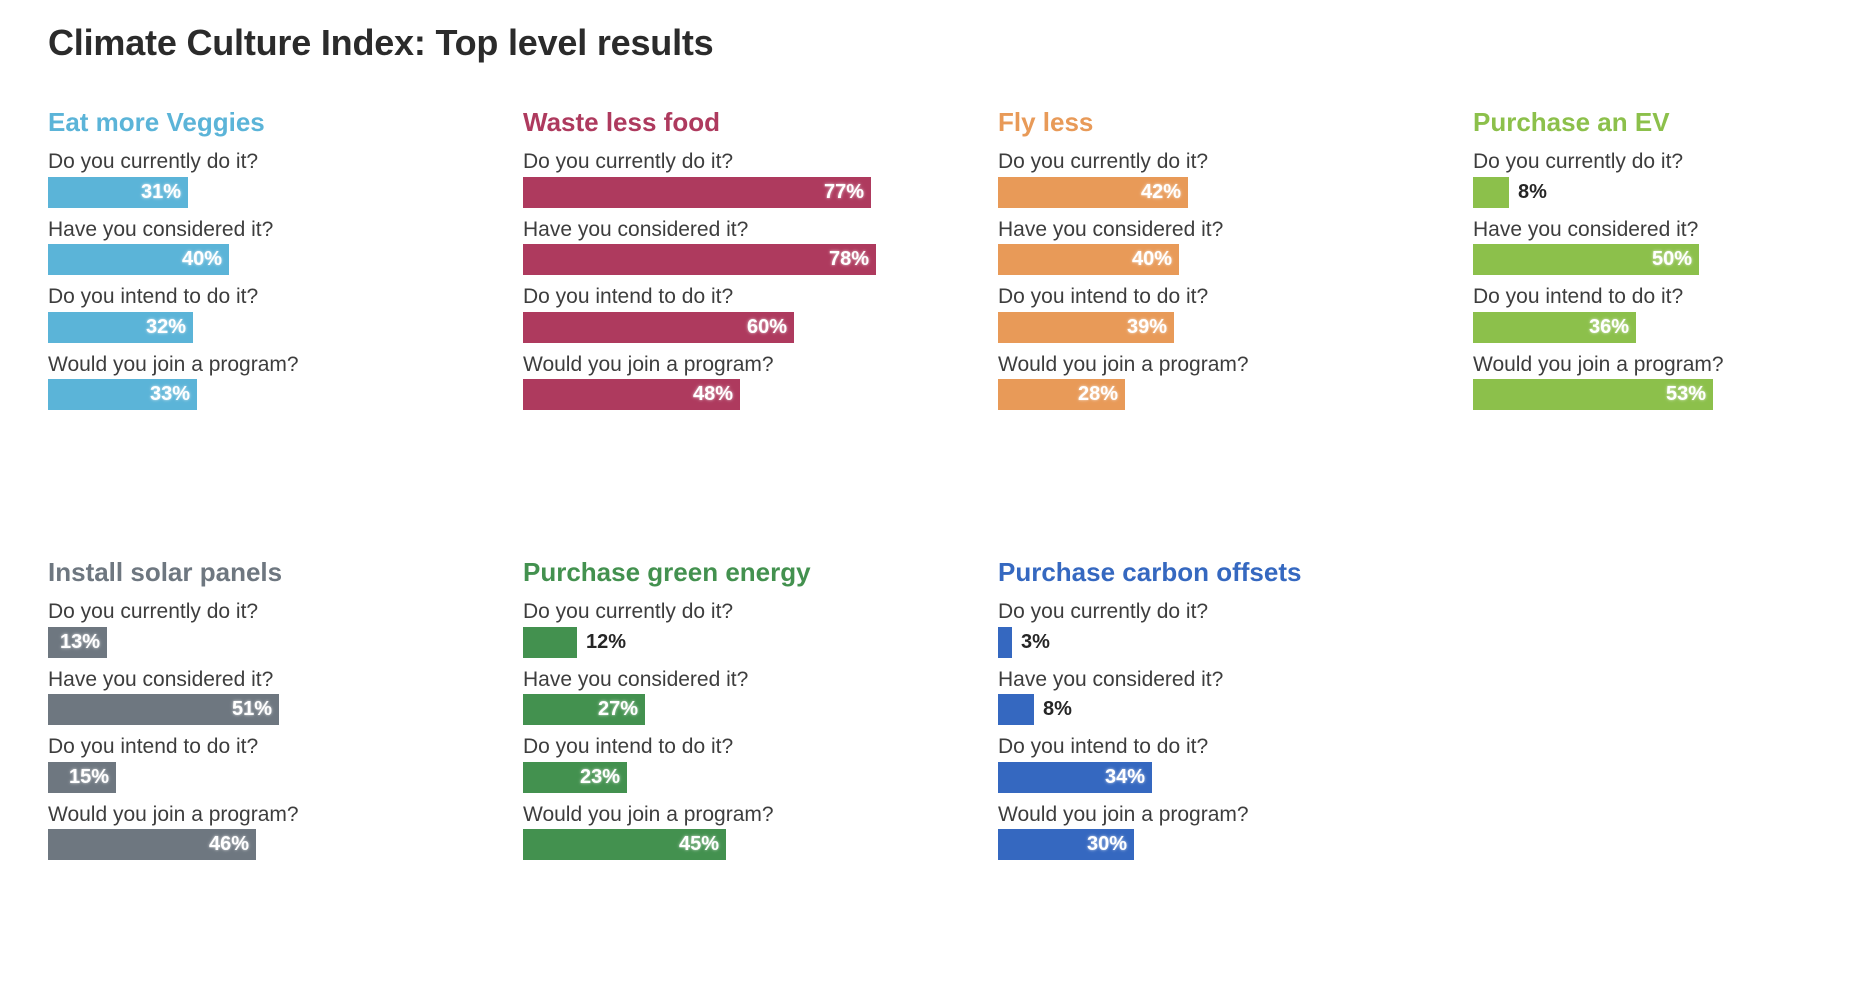 This screenshot has height=984, width=1854. Describe the element at coordinates (160, 191) in the screenshot. I see `bar-value-label: 31%` at that location.